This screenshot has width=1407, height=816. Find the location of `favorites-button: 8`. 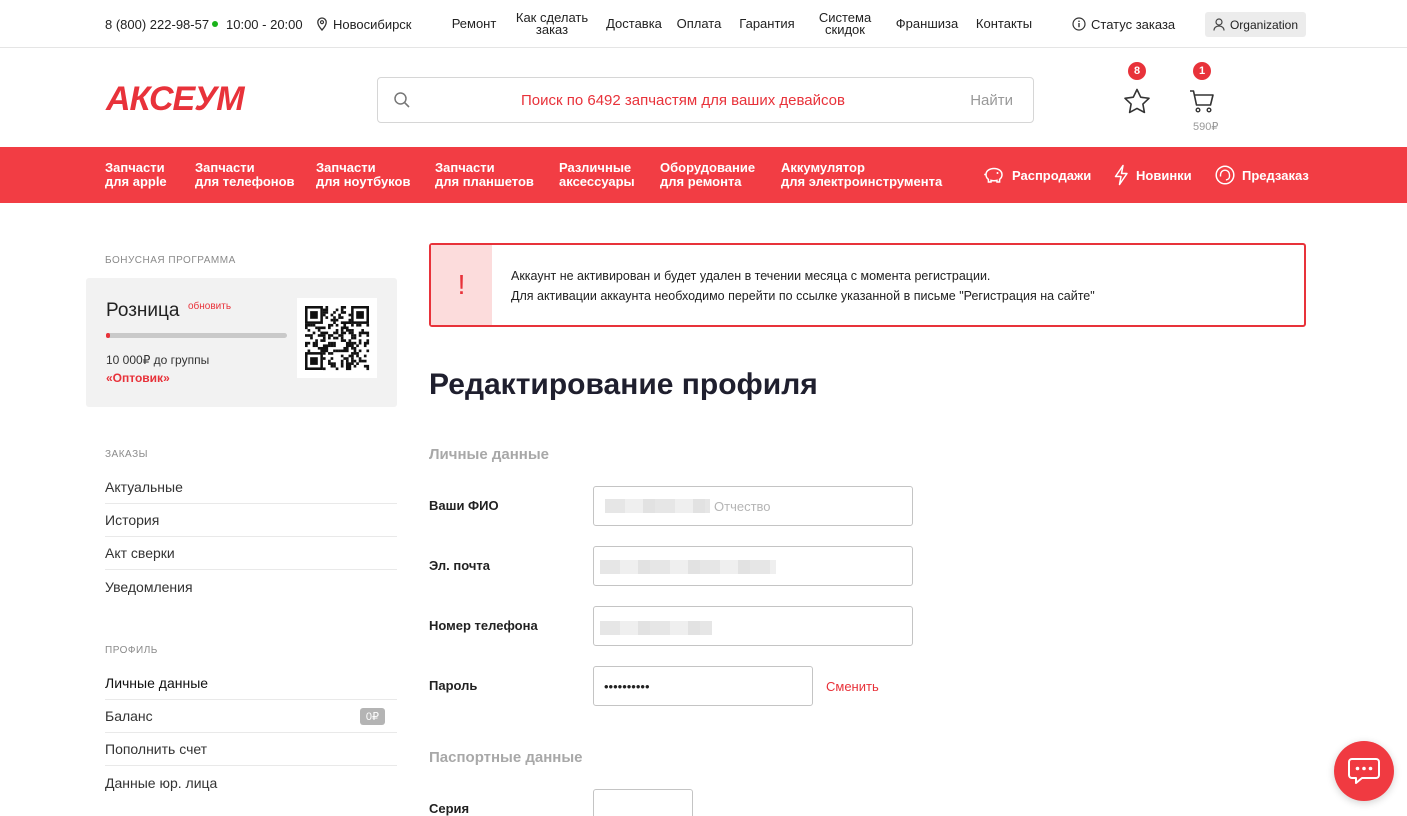

favorites-button: 8 is located at coordinates (1137, 88).